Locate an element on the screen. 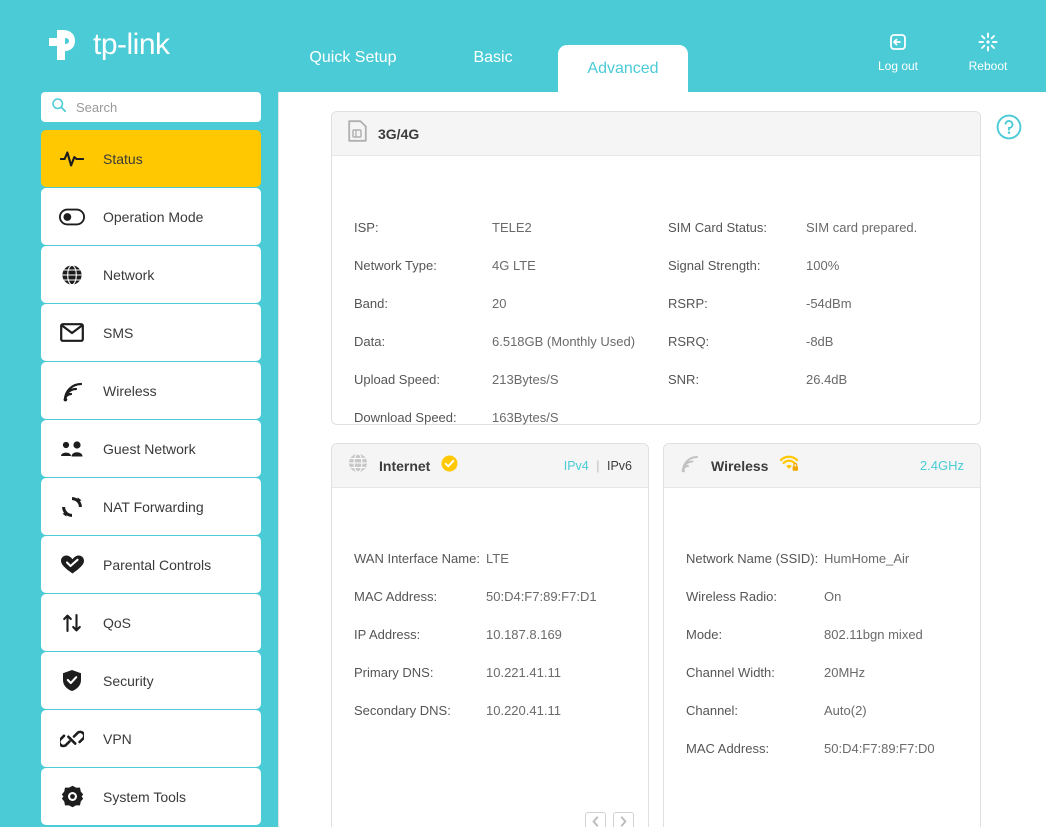 Image resolution: width=1046 pixels, height=827 pixels. sidebar-item-label: Parental Controls is located at coordinates (157, 564).